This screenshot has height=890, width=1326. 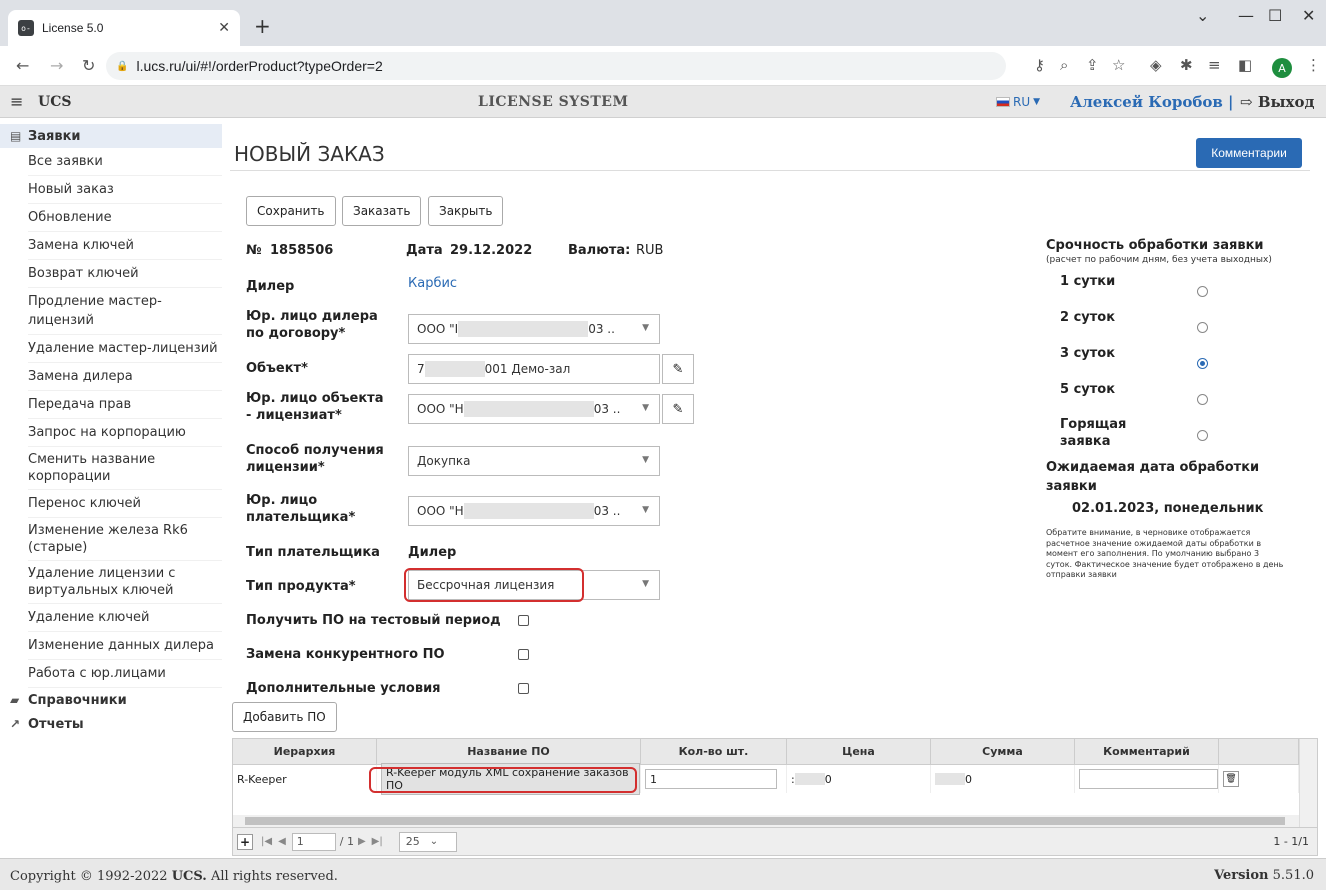 What do you see at coordinates (509, 751) in the screenshot?
I see `column-header-name: Название ПО` at bounding box center [509, 751].